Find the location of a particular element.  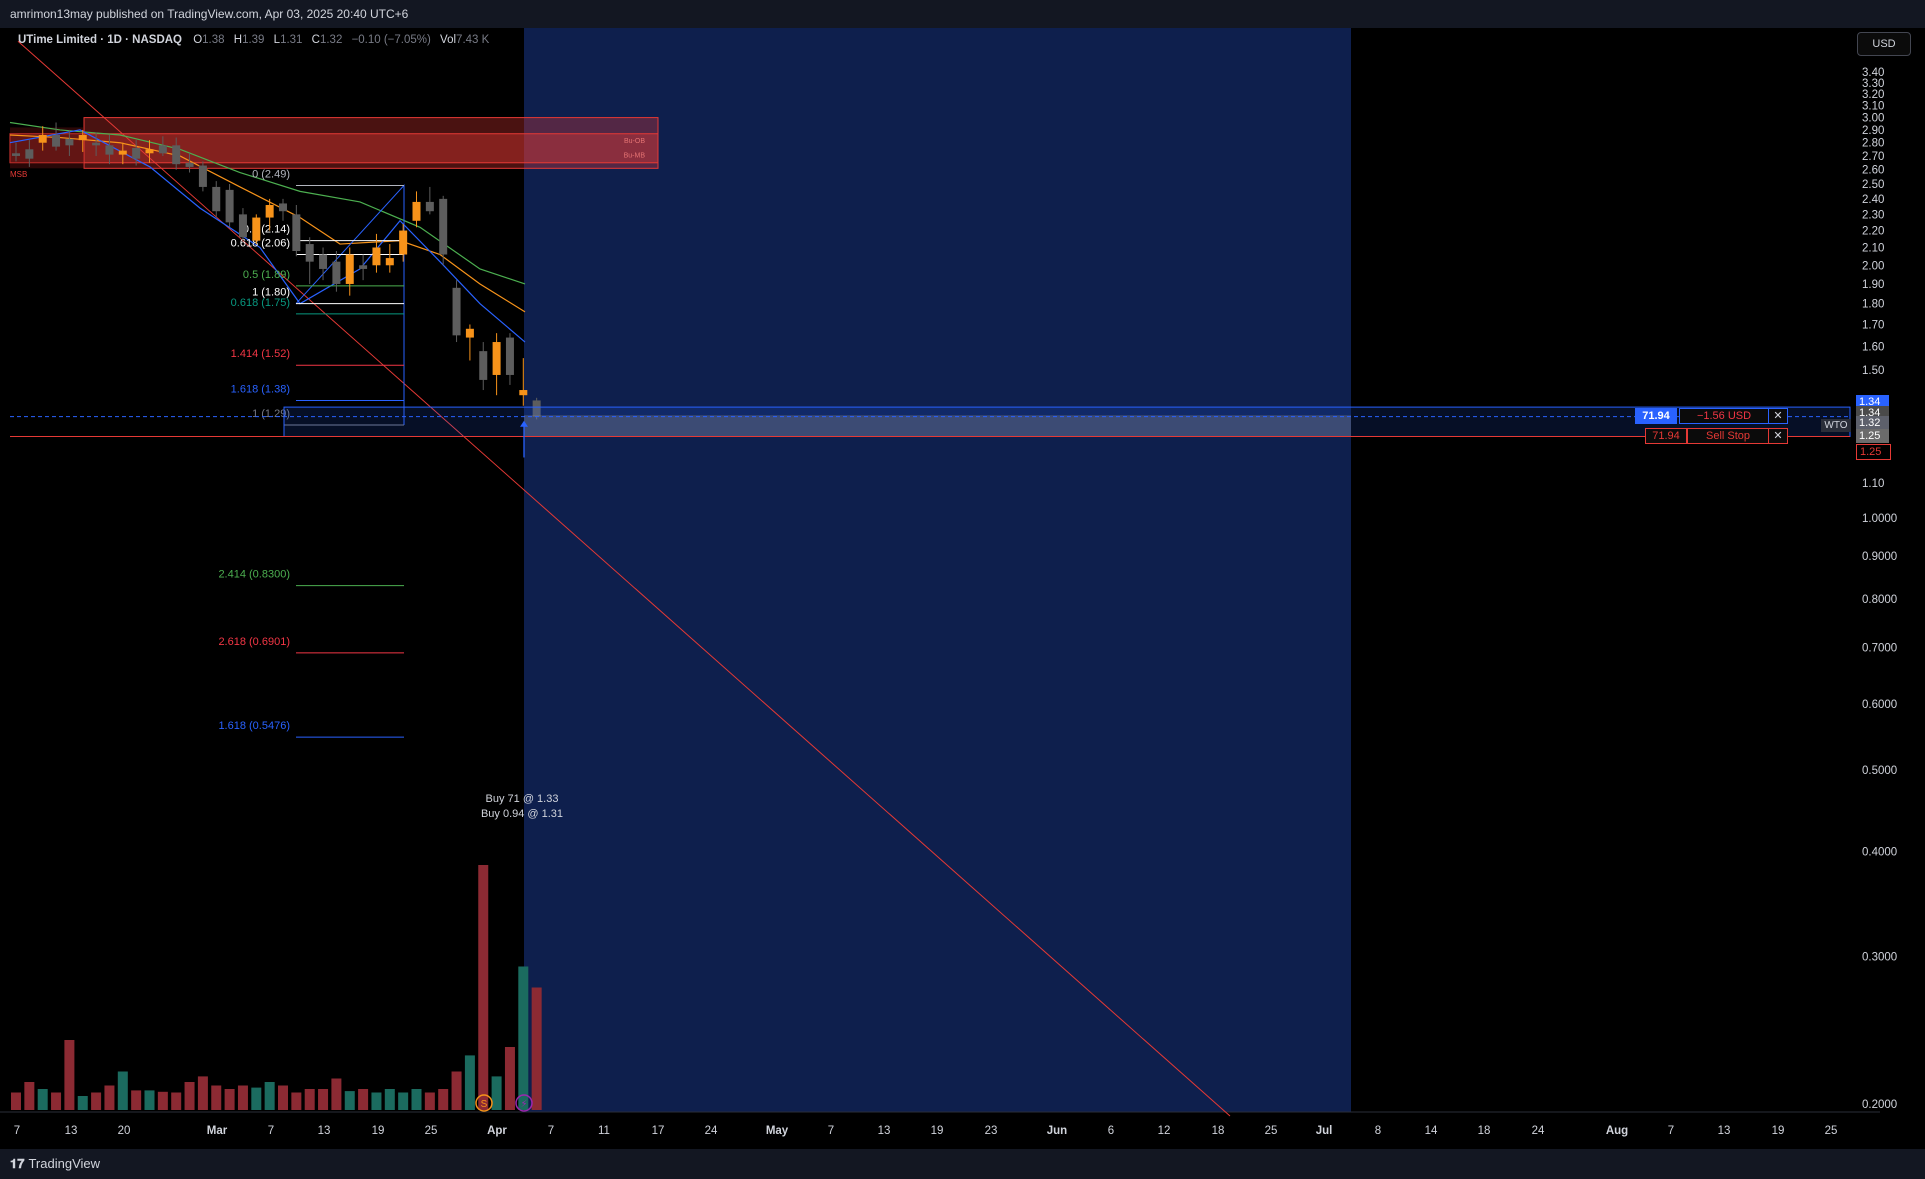

tv-logo-icon: 𝟏𝟕 is located at coordinates (17, 1163).